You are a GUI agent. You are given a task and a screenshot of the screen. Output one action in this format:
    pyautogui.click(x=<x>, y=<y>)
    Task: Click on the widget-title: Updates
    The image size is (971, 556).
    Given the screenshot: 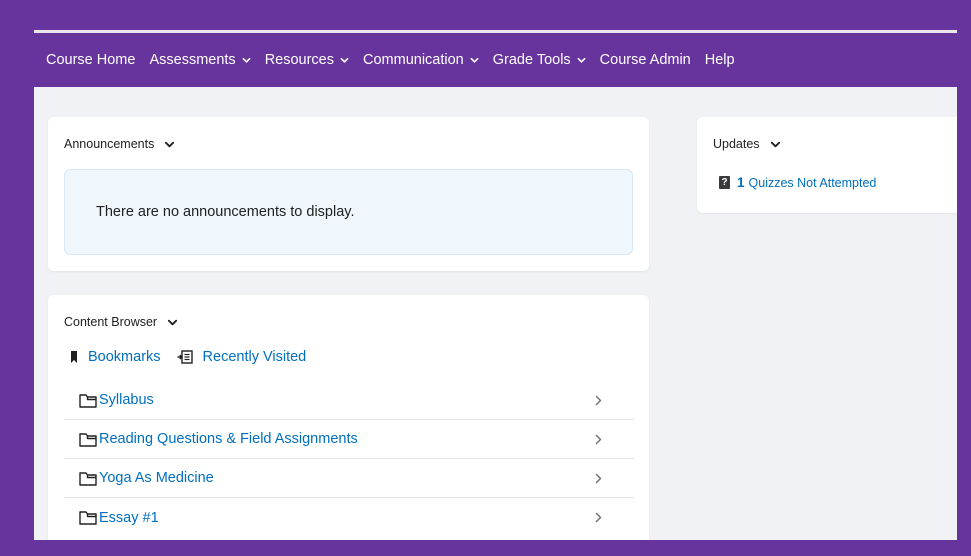 What is the action you would take?
    pyautogui.click(x=736, y=144)
    